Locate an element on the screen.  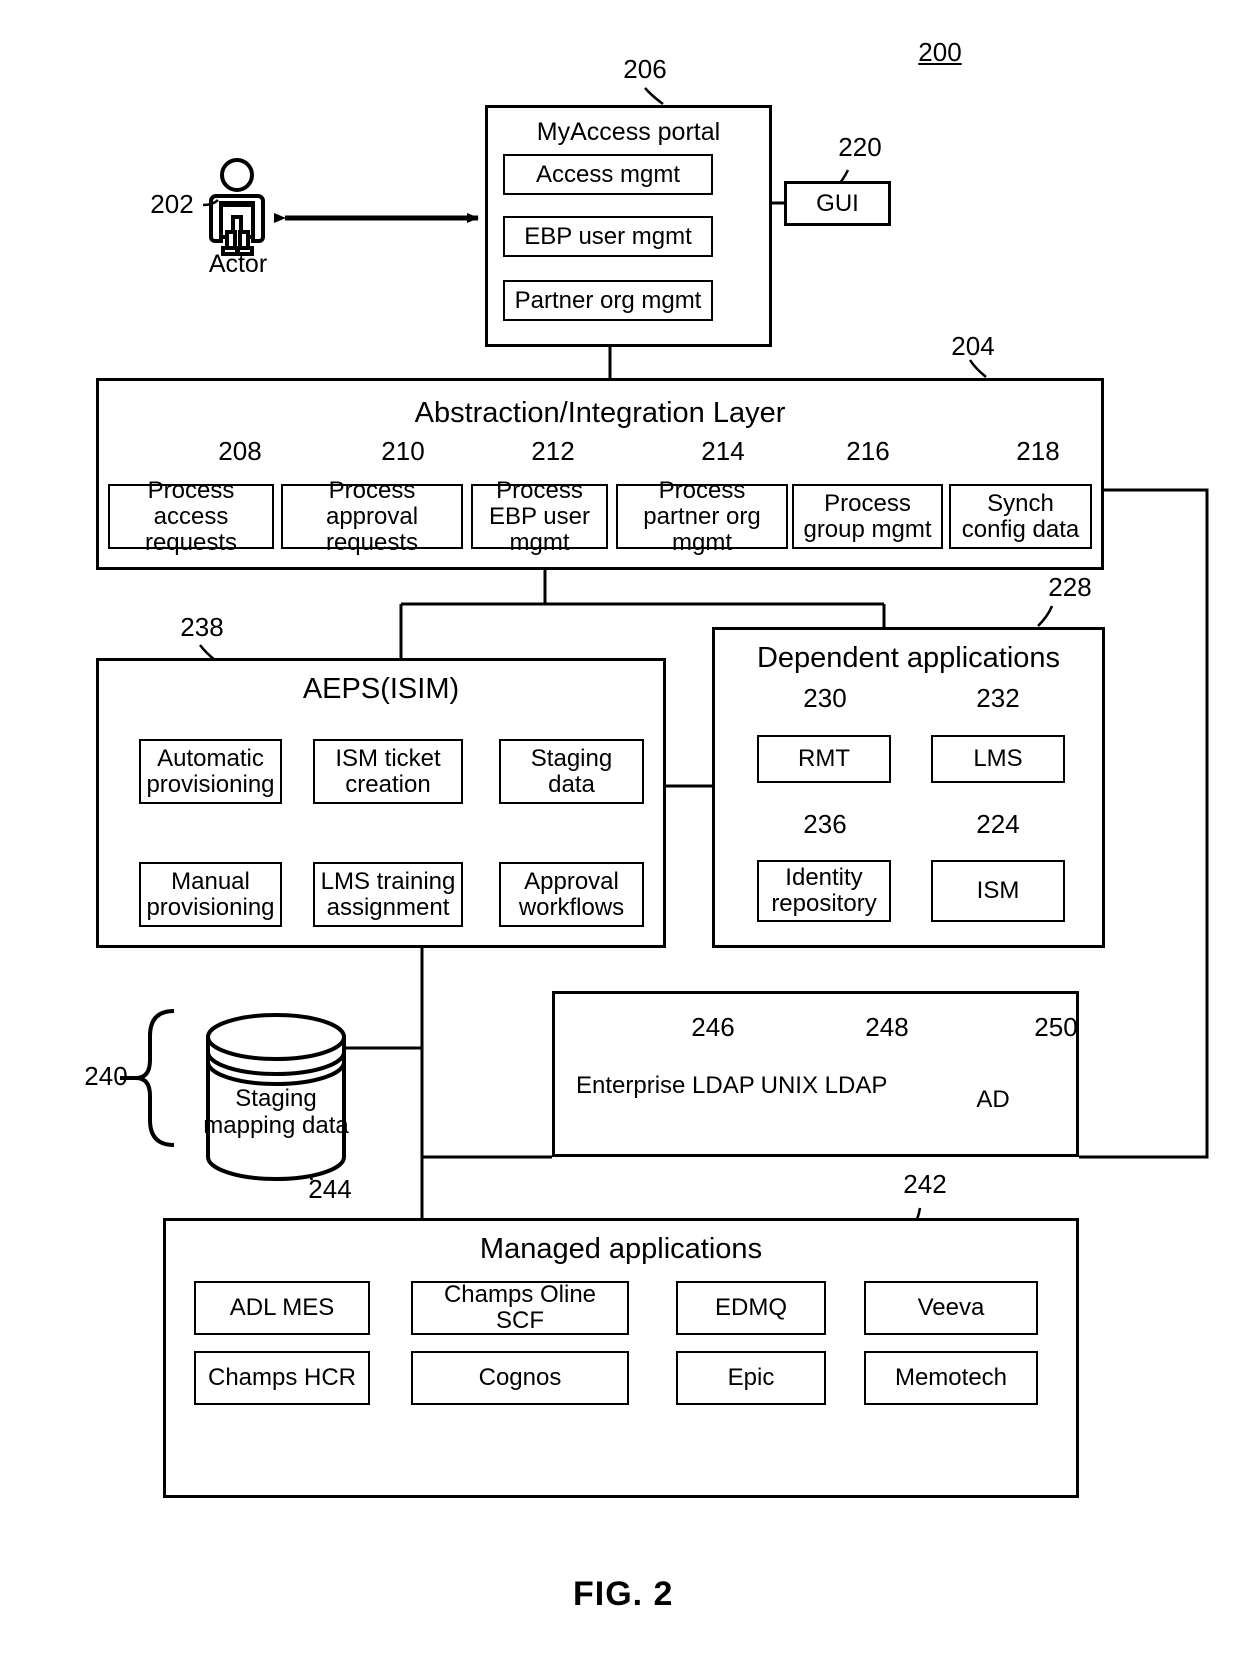
dependent-applications-title: Dependent applications is located at coordinates (908, 658).